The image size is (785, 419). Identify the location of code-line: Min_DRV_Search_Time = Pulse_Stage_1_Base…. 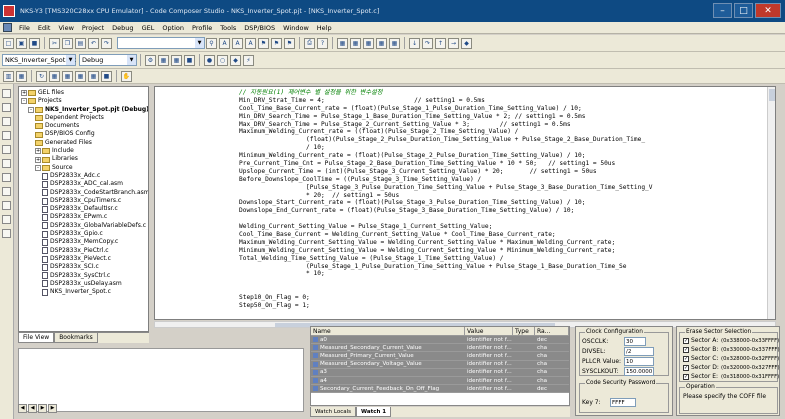
(507, 117).